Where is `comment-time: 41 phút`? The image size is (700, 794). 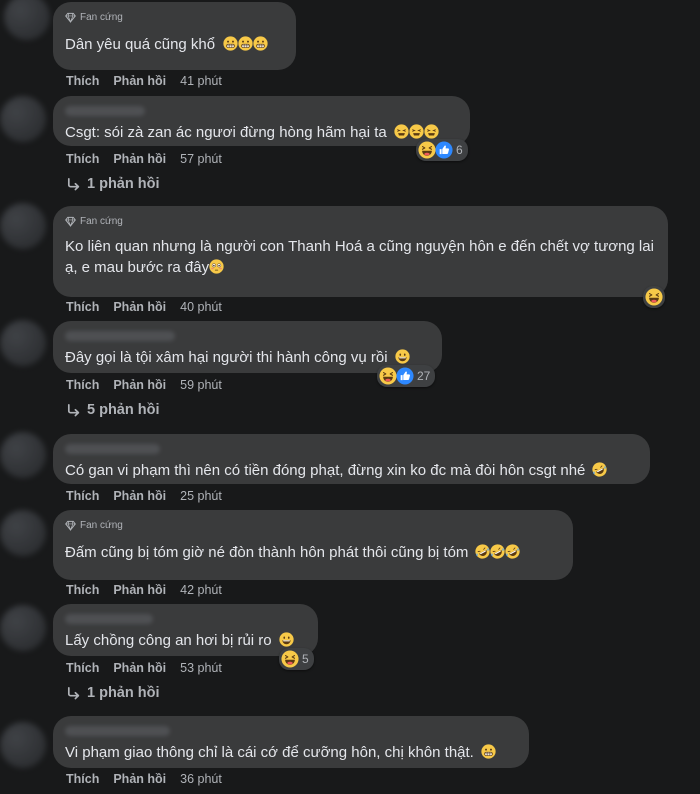 comment-time: 41 phút is located at coordinates (201, 81).